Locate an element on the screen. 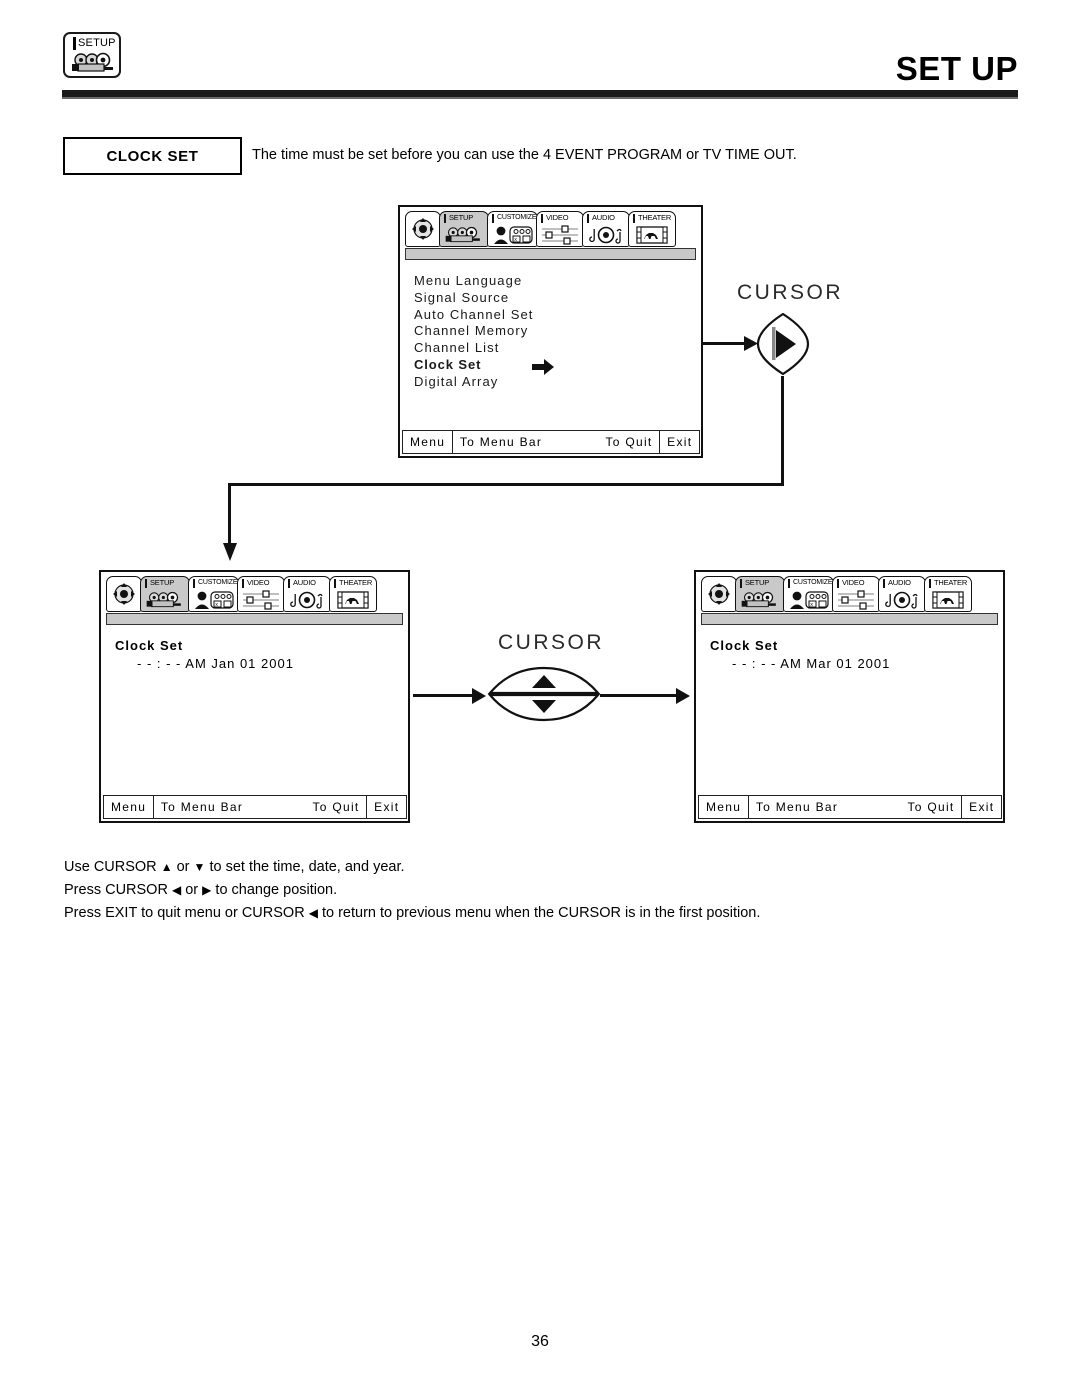 Image resolution: width=1080 pixels, height=1397 pixels. svg-text: x is located at coordinates (515, 240).